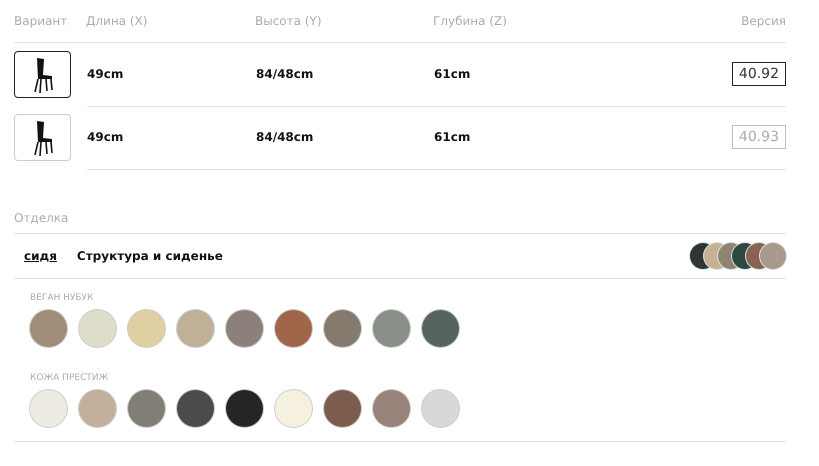 The height and width of the screenshot is (466, 819). Describe the element at coordinates (41, 21) in the screenshot. I see `column-header: Вариант` at that location.